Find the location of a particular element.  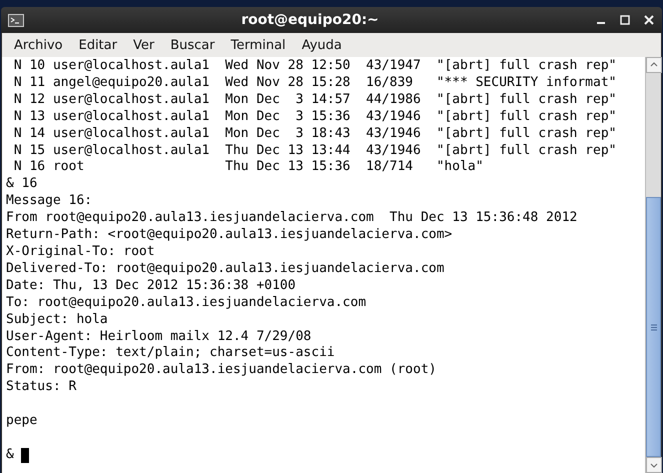

terminal-line: Status: R is located at coordinates (42, 387).